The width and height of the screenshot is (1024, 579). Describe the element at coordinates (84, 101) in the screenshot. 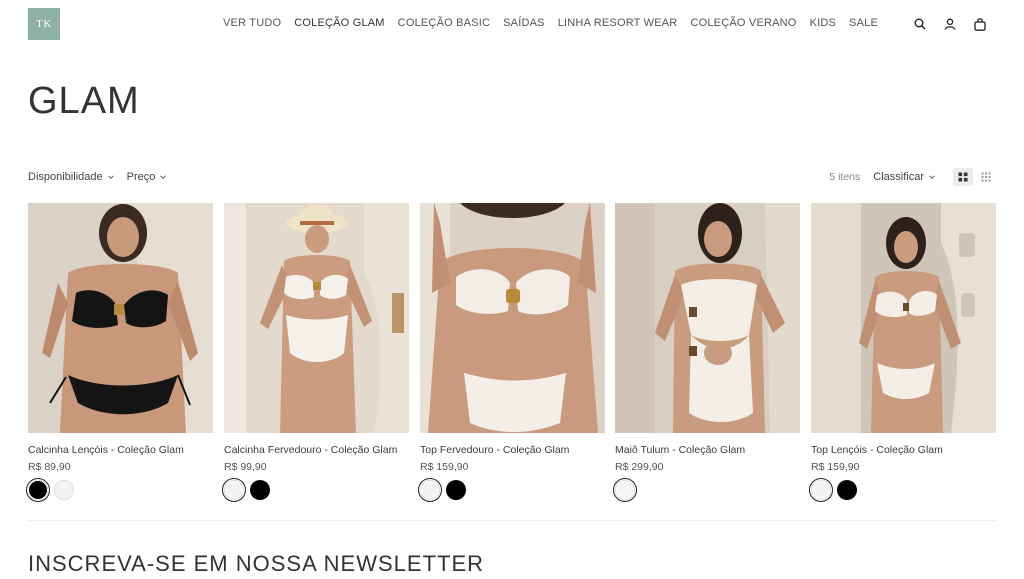

I see `page-title: GLAM` at that location.